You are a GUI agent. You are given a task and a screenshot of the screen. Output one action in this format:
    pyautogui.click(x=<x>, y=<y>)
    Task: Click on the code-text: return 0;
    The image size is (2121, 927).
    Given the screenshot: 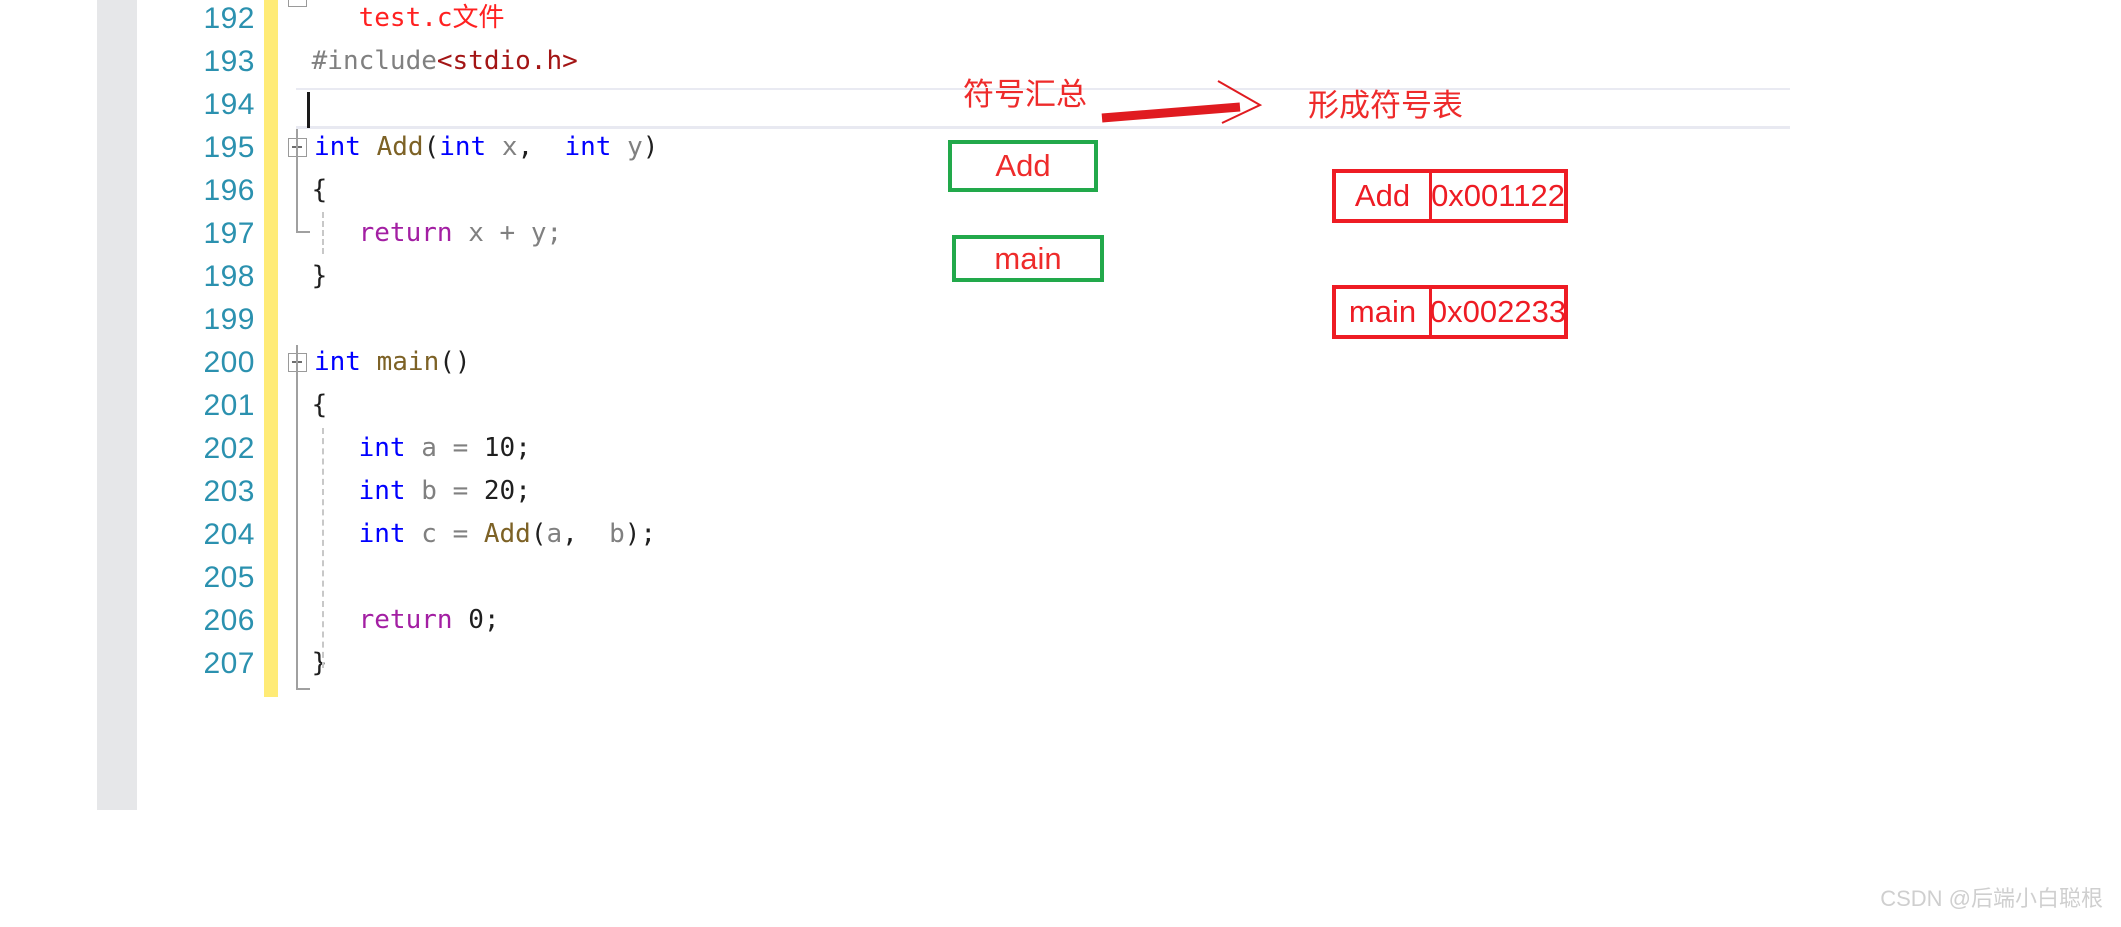 What is the action you would take?
    pyautogui.click(x=398, y=620)
    